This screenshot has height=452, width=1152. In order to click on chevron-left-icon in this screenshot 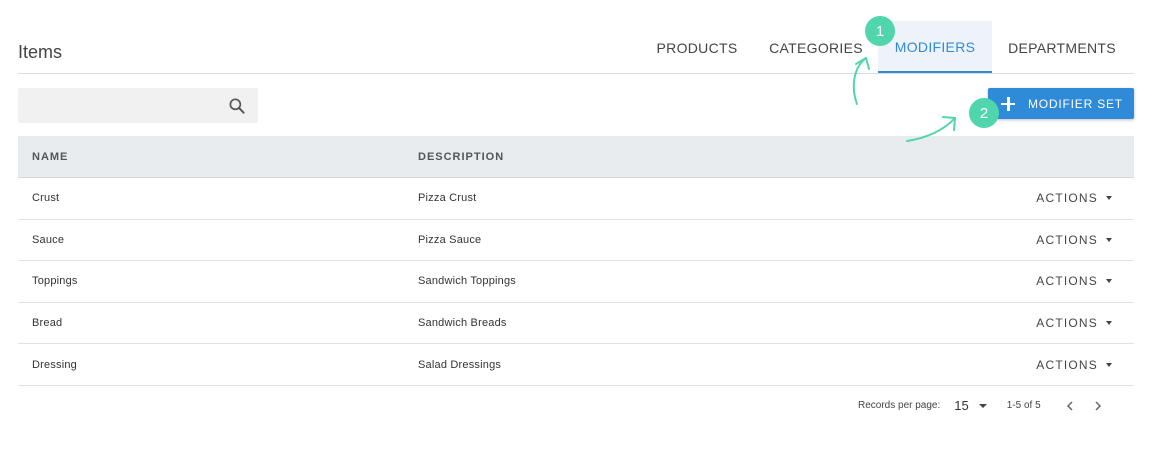, I will do `click(1070, 406)`.